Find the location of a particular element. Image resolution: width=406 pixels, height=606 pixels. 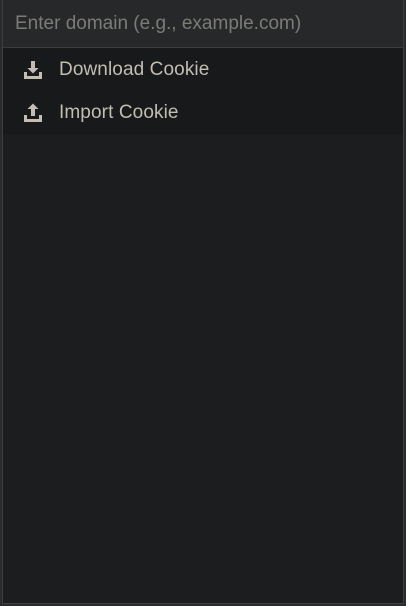

upload-icon is located at coordinates (33, 113).